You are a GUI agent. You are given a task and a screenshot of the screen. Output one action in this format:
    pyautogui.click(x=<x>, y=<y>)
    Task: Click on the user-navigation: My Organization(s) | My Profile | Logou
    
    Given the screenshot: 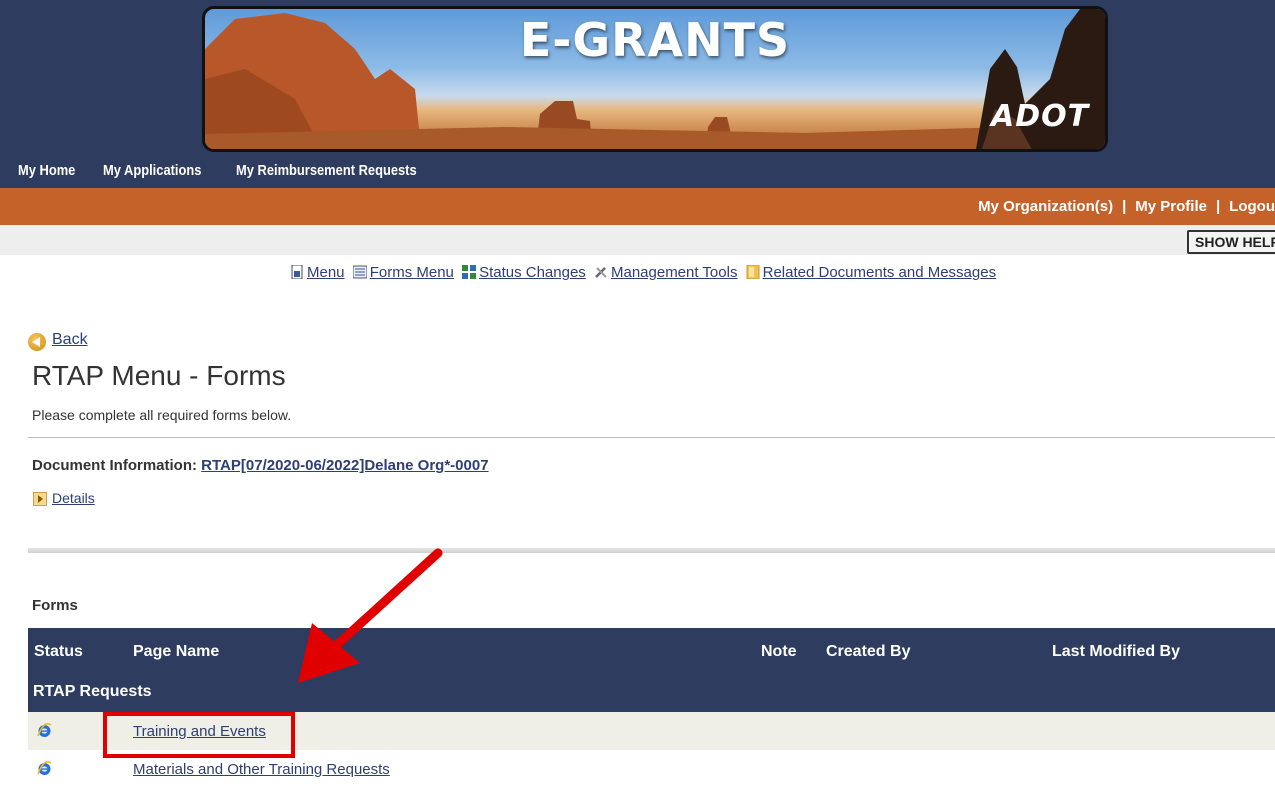 What is the action you would take?
    pyautogui.click(x=1126, y=206)
    